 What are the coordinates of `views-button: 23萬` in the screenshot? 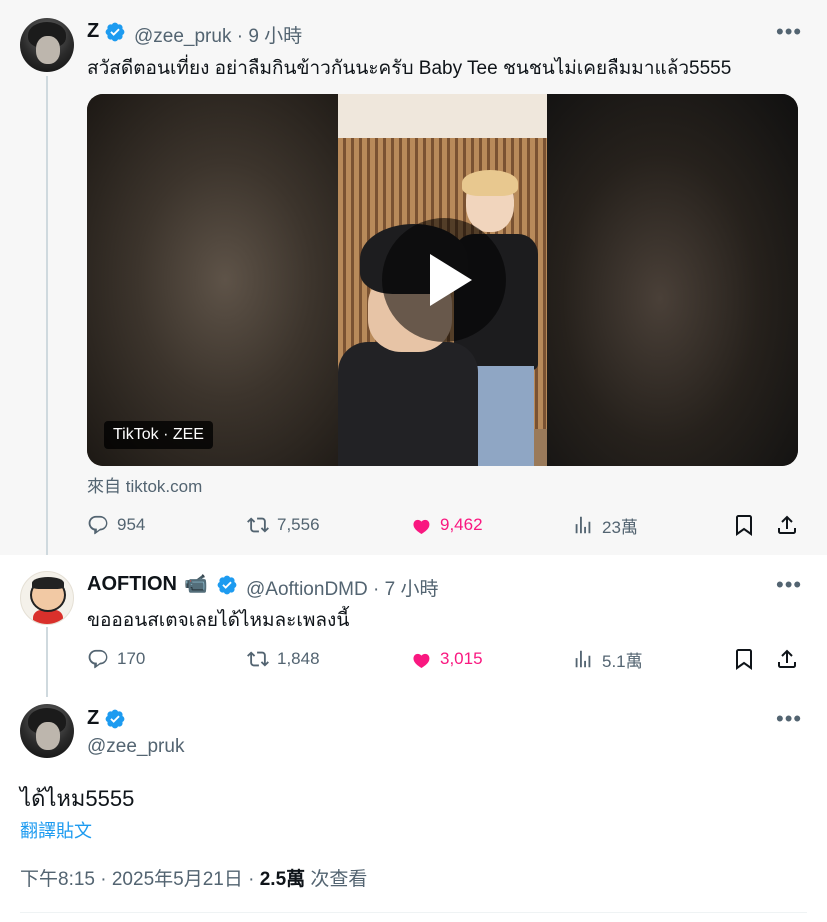 It's located at (605, 525).